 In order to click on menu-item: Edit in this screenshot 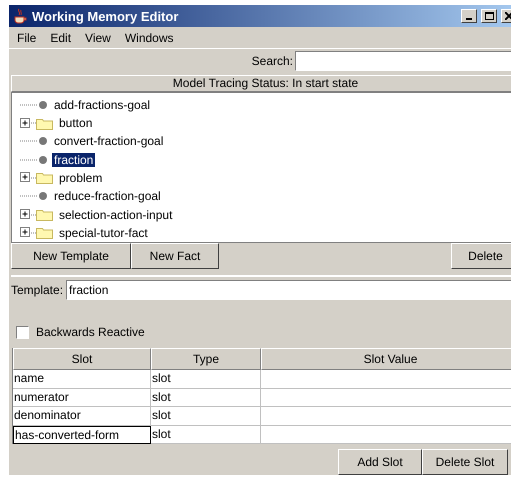, I will do `click(61, 37)`.